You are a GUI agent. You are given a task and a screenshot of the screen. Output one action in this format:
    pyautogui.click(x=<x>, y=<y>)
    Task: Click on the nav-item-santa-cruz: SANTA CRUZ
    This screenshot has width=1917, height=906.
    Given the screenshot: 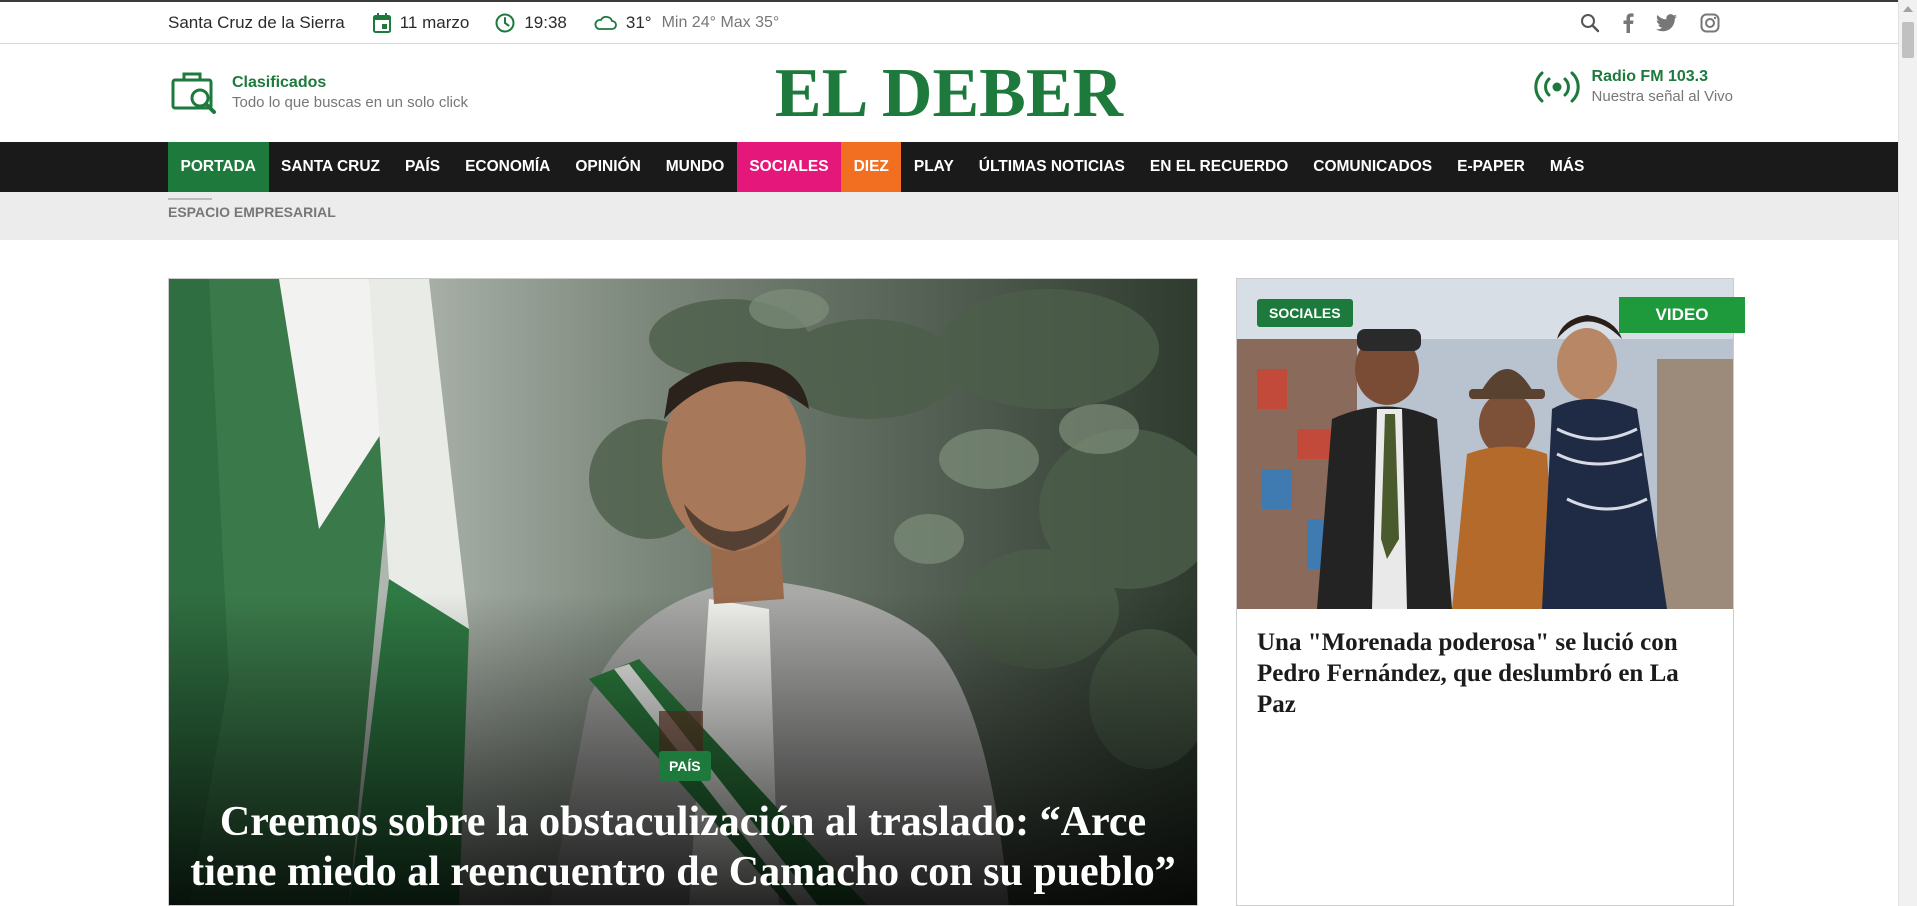 What is the action you would take?
    pyautogui.click(x=331, y=167)
    